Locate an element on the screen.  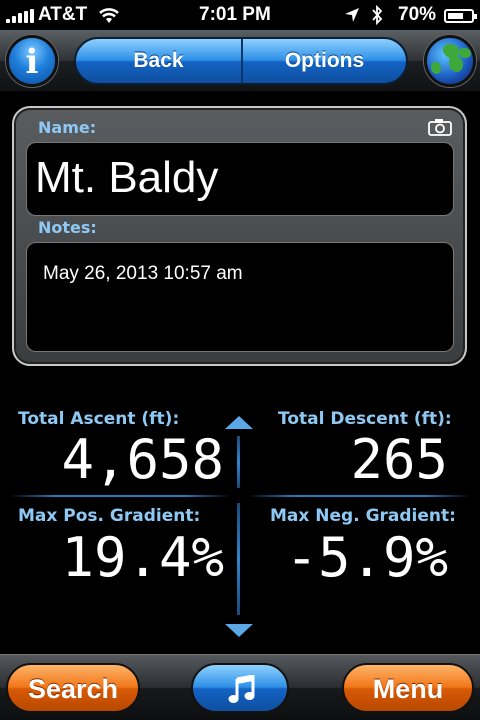
max-pos-gradient-label: Max Pos. Gradient: is located at coordinates (109, 516).